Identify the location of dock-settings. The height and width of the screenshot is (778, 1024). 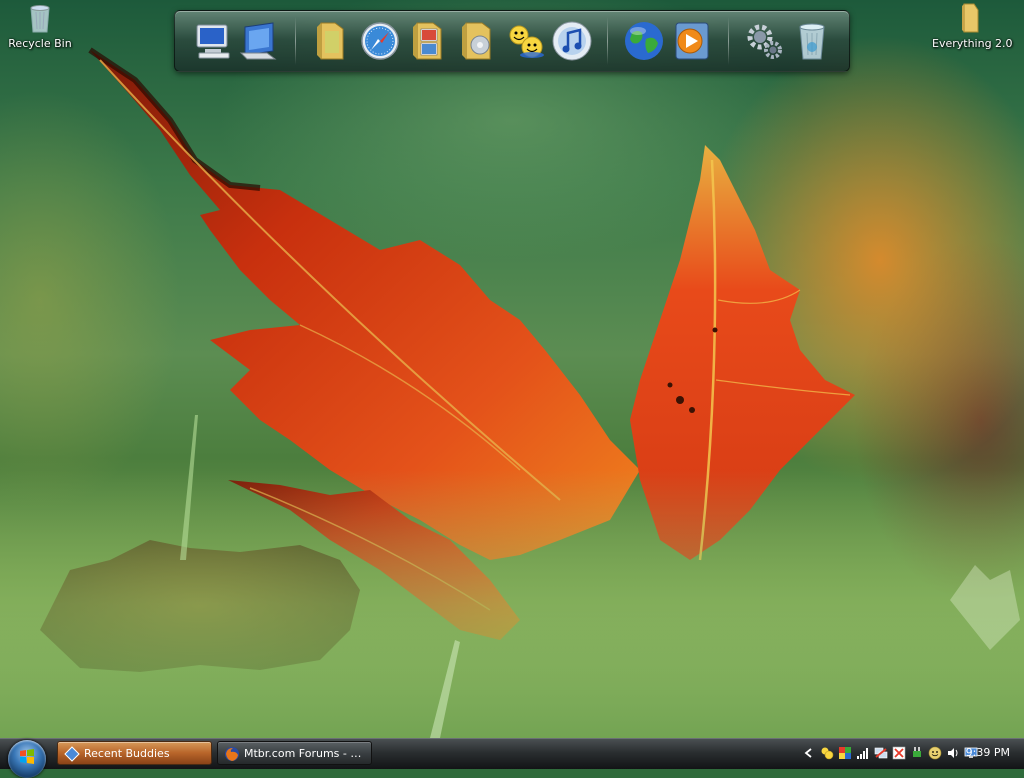
(764, 41).